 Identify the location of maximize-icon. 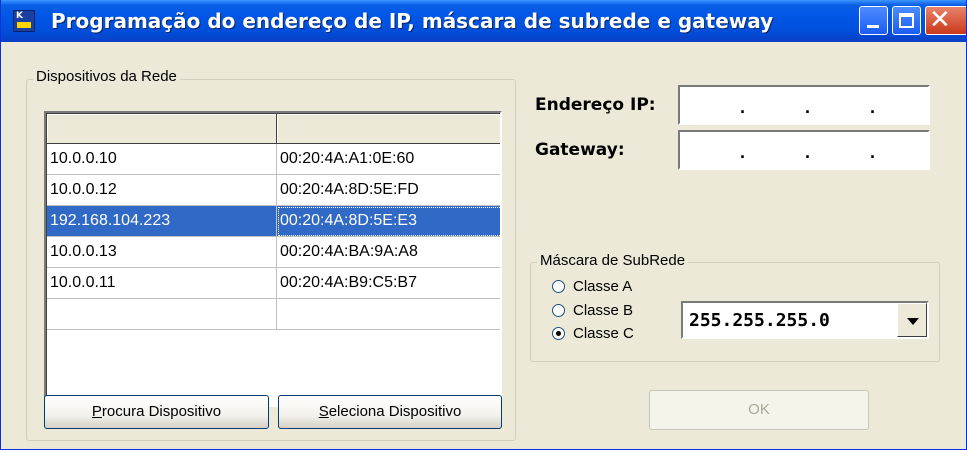
(906, 20).